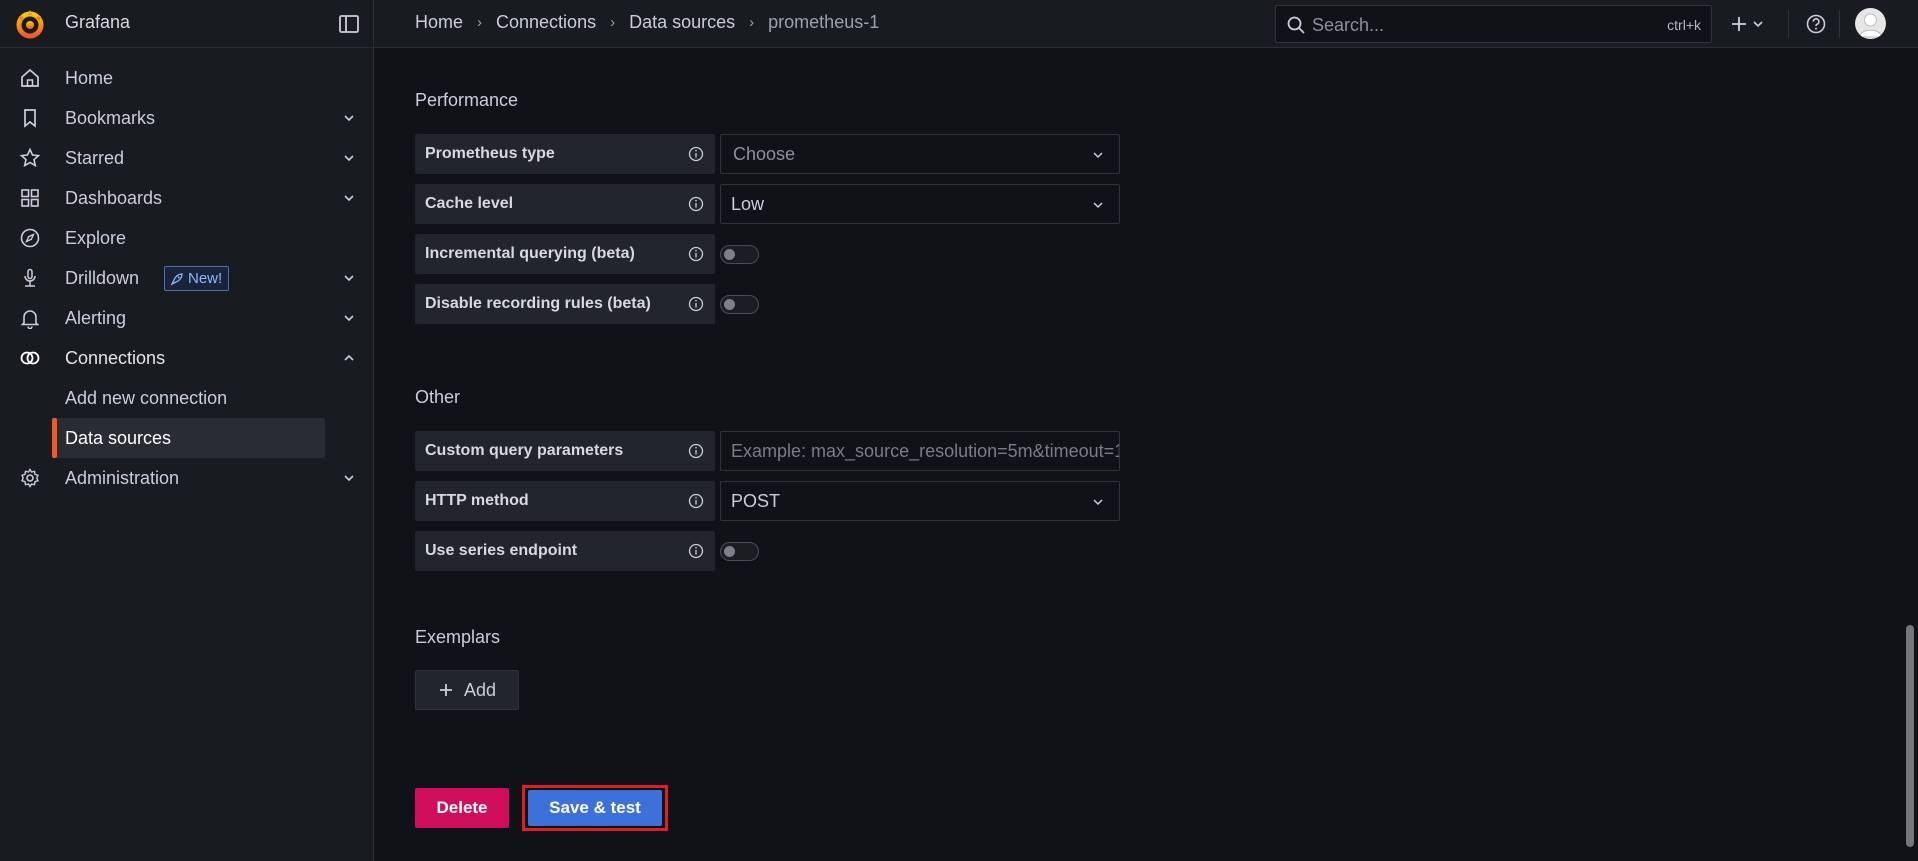 This screenshot has height=861, width=1918. What do you see at coordinates (30, 118) in the screenshot?
I see `bookmark-icon` at bounding box center [30, 118].